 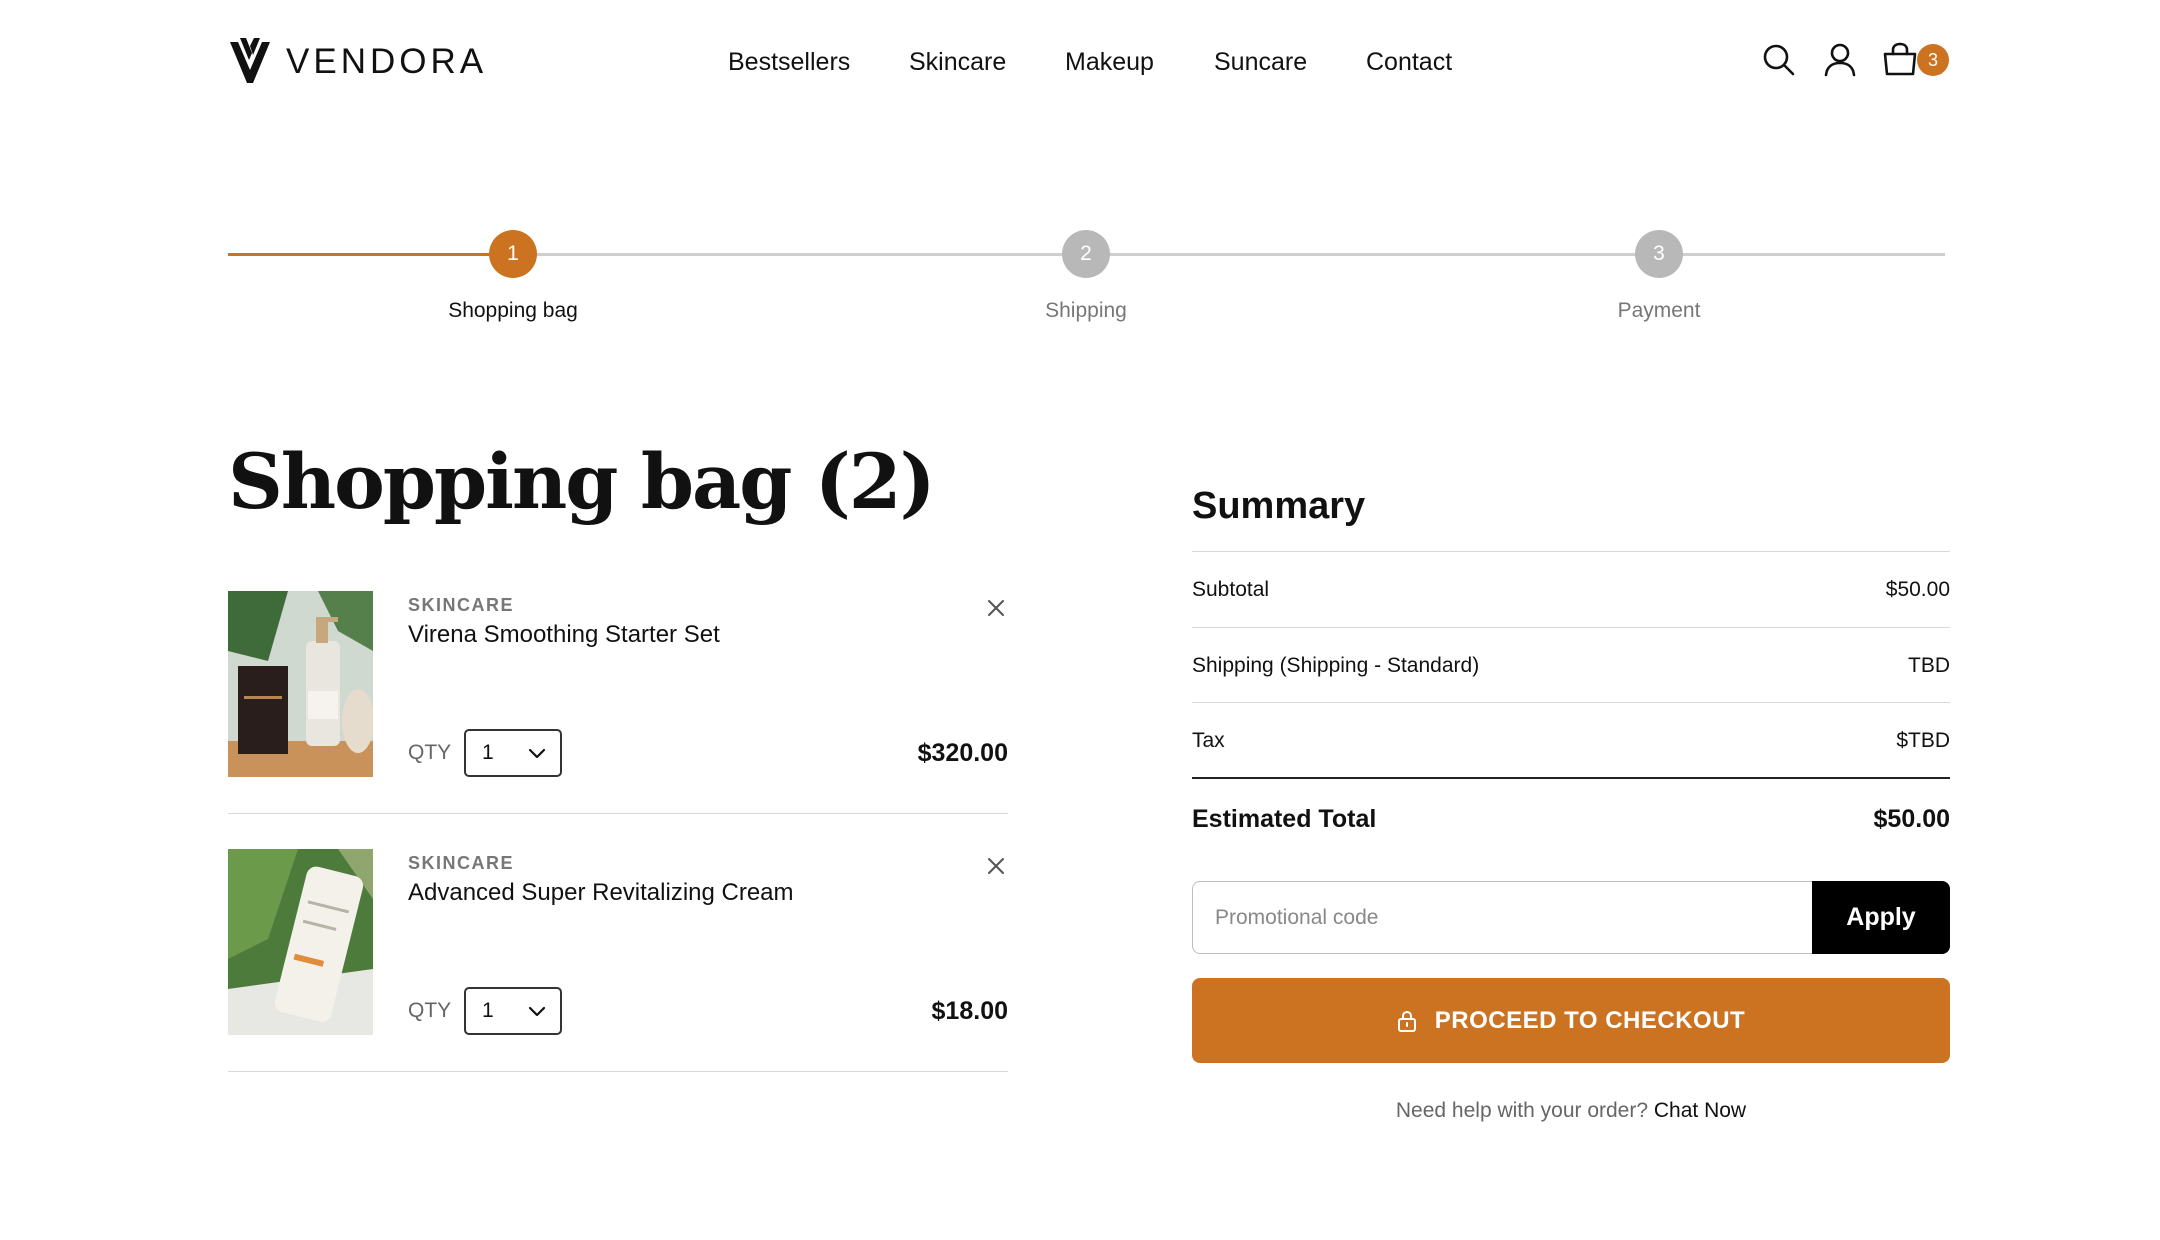 I want to click on product-name: Advanced Super Revitalizing Cream, so click(x=601, y=893).